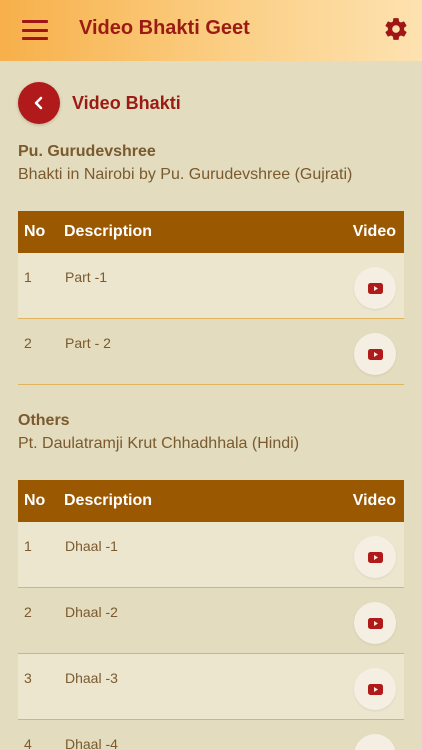 The width and height of the screenshot is (422, 750). What do you see at coordinates (35, 30) in the screenshot?
I see `hamburger-menu-icon` at bounding box center [35, 30].